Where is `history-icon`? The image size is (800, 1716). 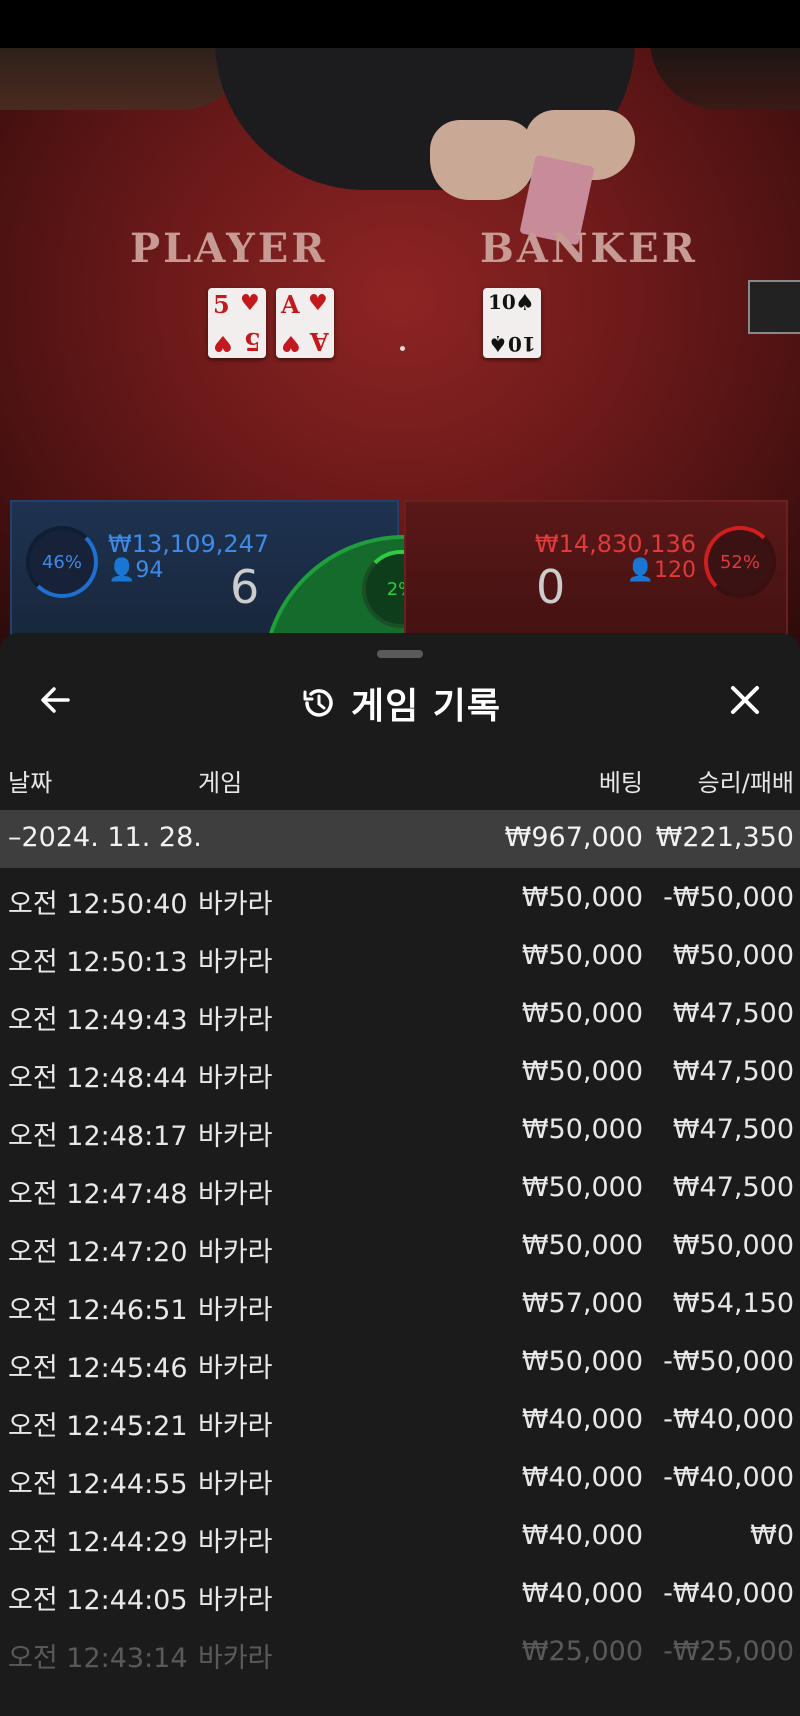 history-icon is located at coordinates (318, 703).